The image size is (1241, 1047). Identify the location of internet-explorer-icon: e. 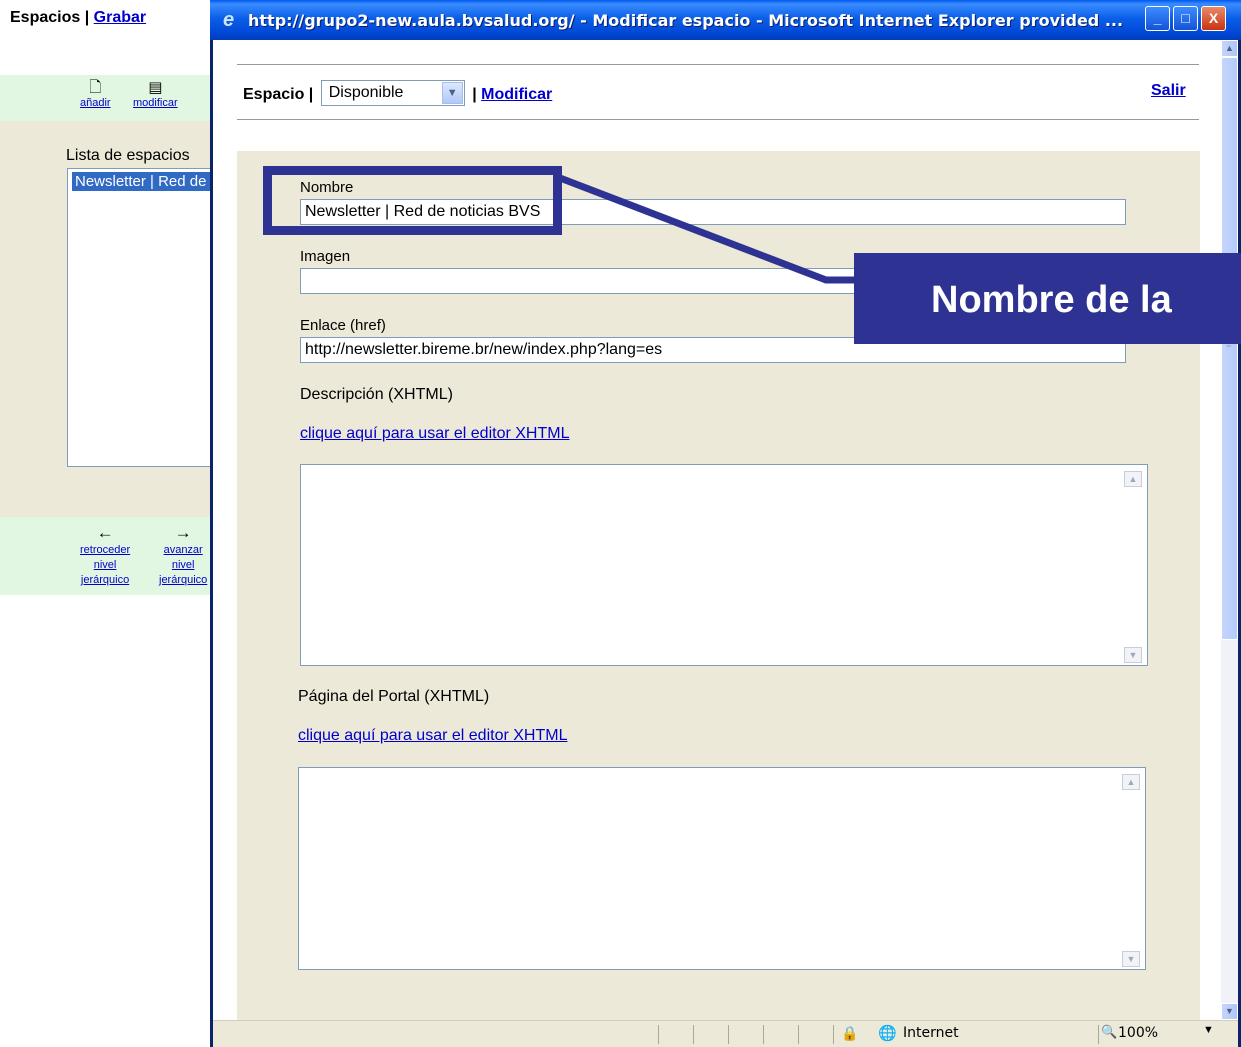
(229, 20).